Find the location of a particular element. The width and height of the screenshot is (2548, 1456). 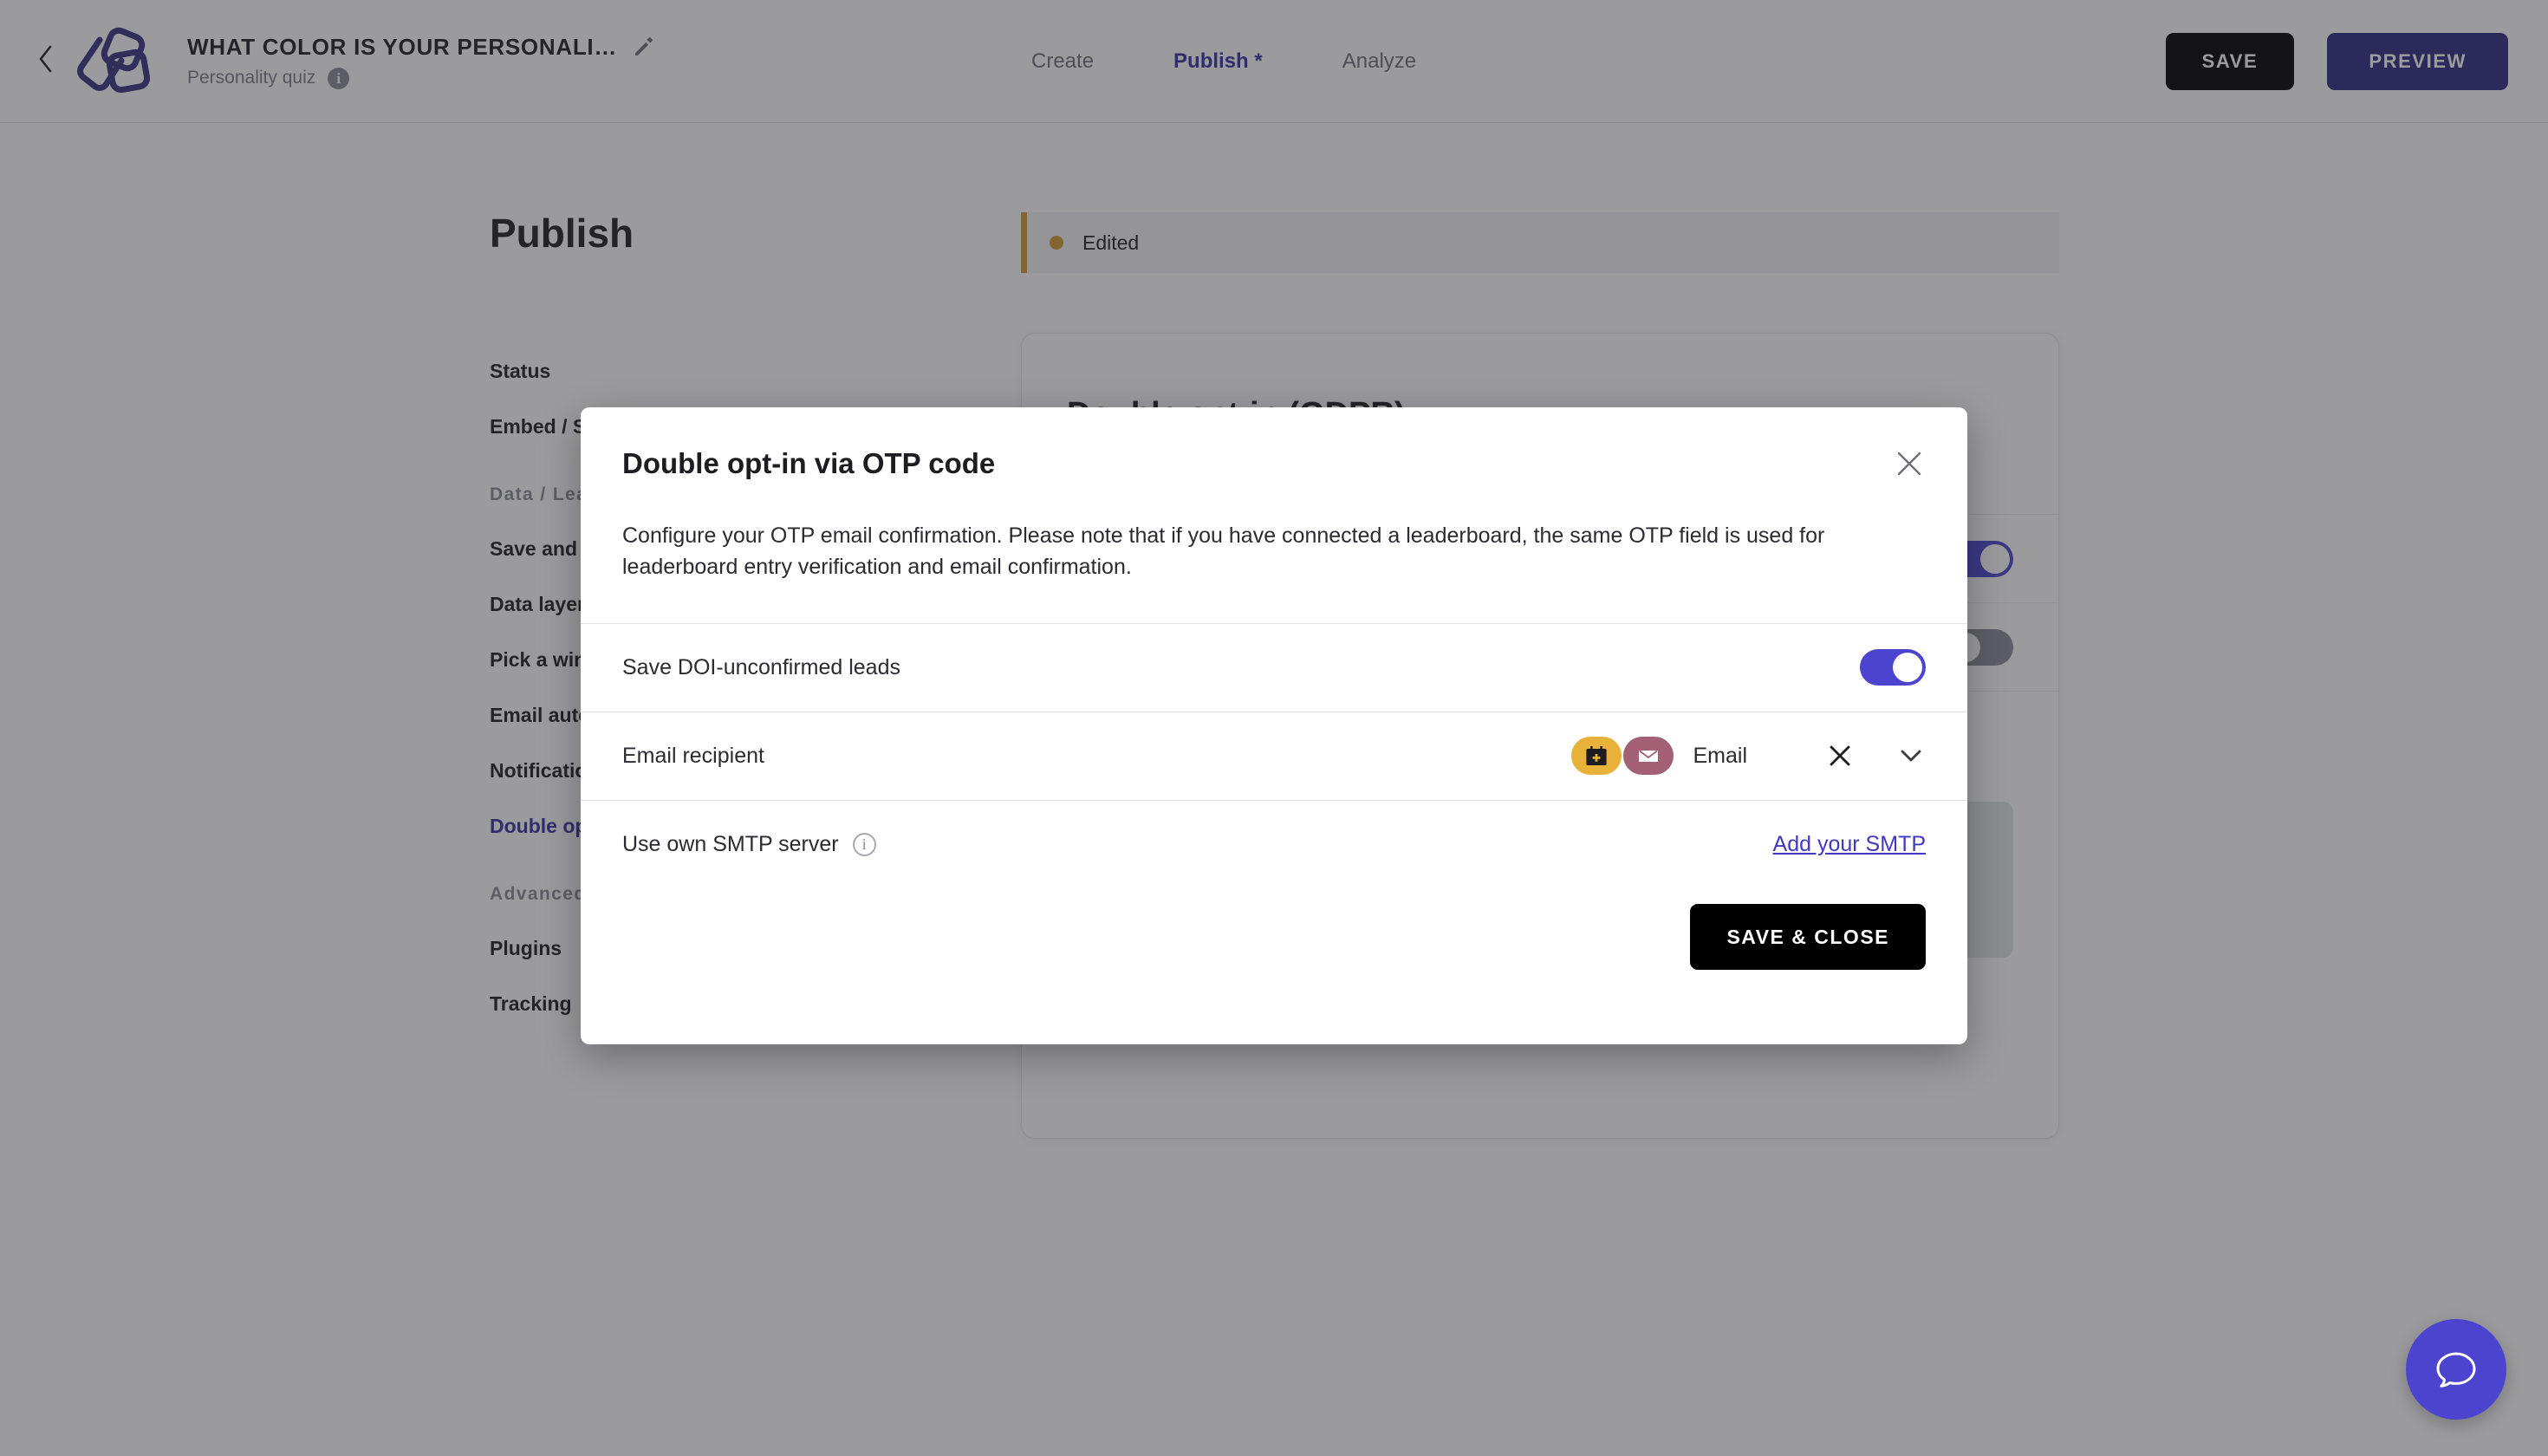

recipient-field-chips is located at coordinates (1622, 756).